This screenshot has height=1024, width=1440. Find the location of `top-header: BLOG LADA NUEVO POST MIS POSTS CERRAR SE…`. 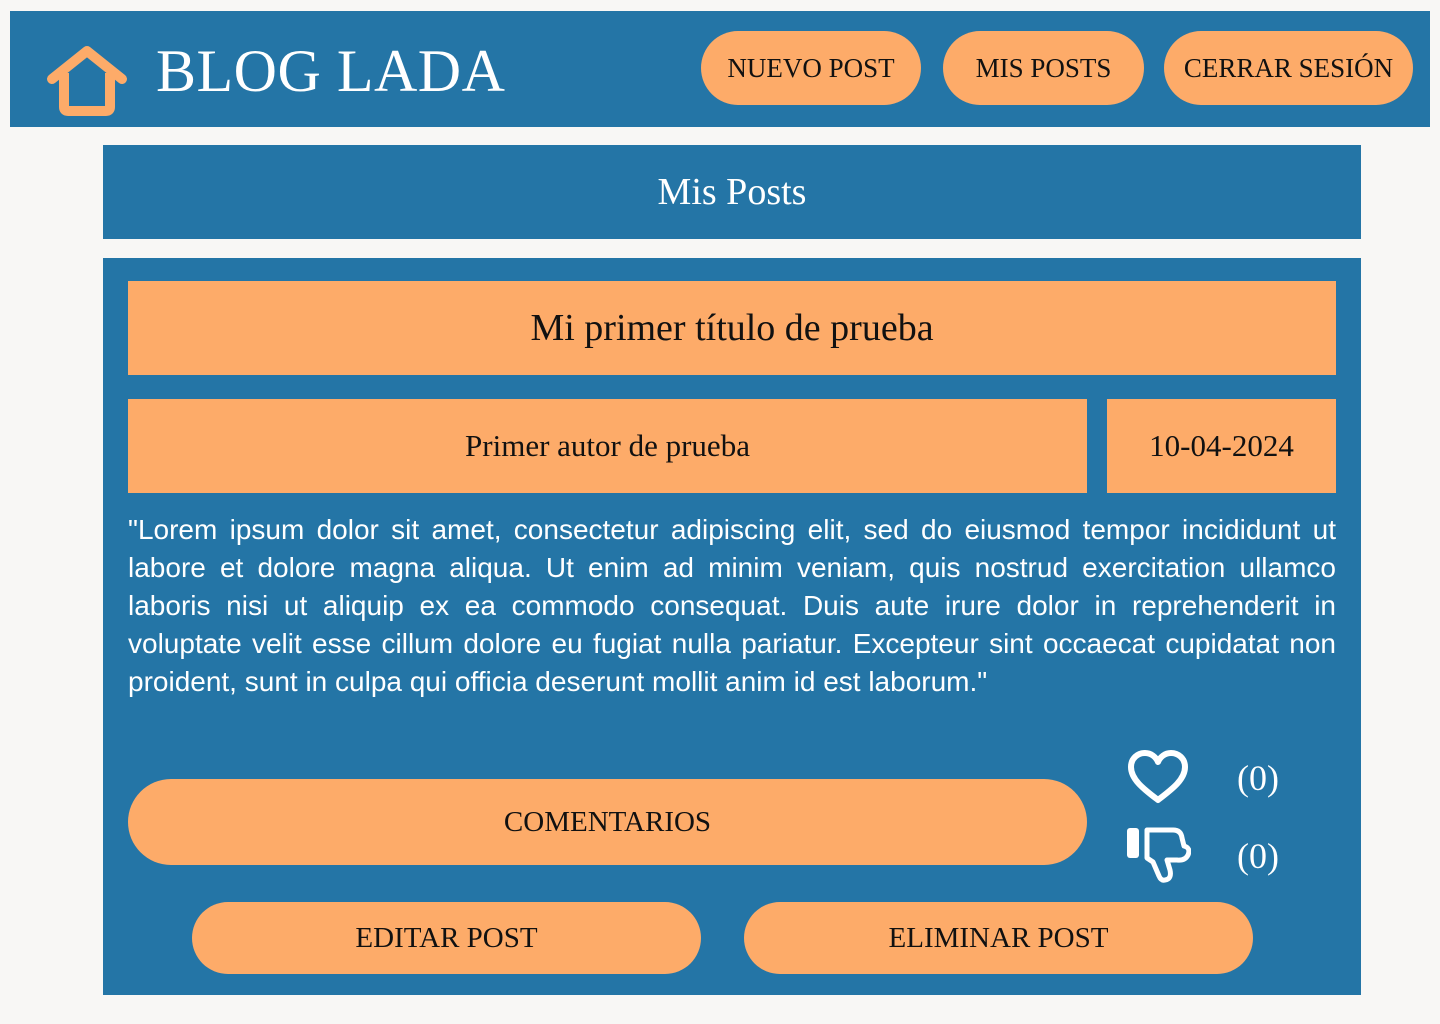

top-header: BLOG LADA NUEVO POST MIS POSTS CERRAR SE… is located at coordinates (720, 69).